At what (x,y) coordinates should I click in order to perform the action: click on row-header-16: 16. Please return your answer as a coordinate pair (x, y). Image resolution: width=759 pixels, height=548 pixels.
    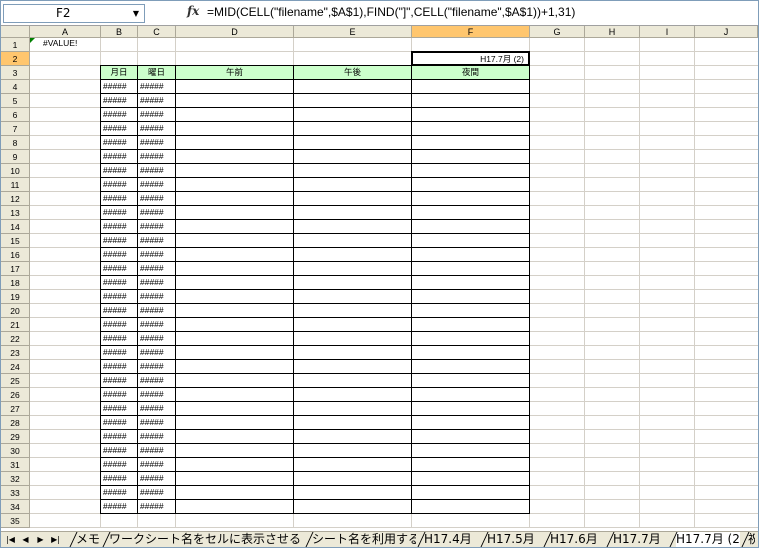
    Looking at the image, I should click on (15, 255).